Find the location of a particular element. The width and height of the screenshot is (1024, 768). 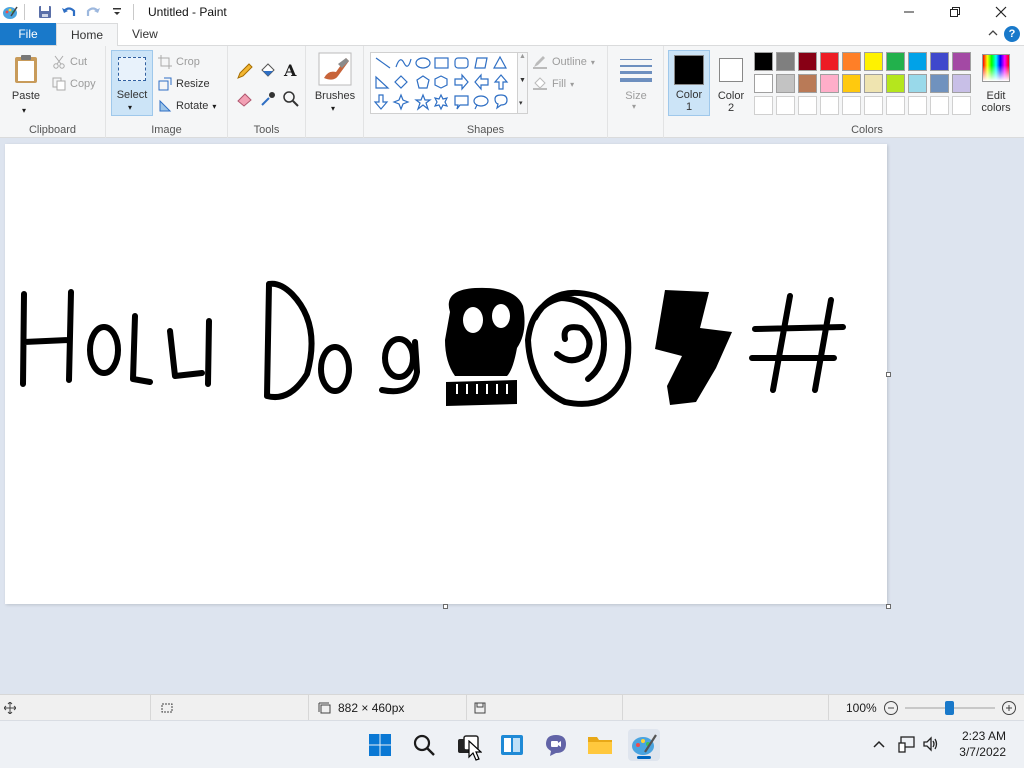

volume-icon is located at coordinates (931, 744).